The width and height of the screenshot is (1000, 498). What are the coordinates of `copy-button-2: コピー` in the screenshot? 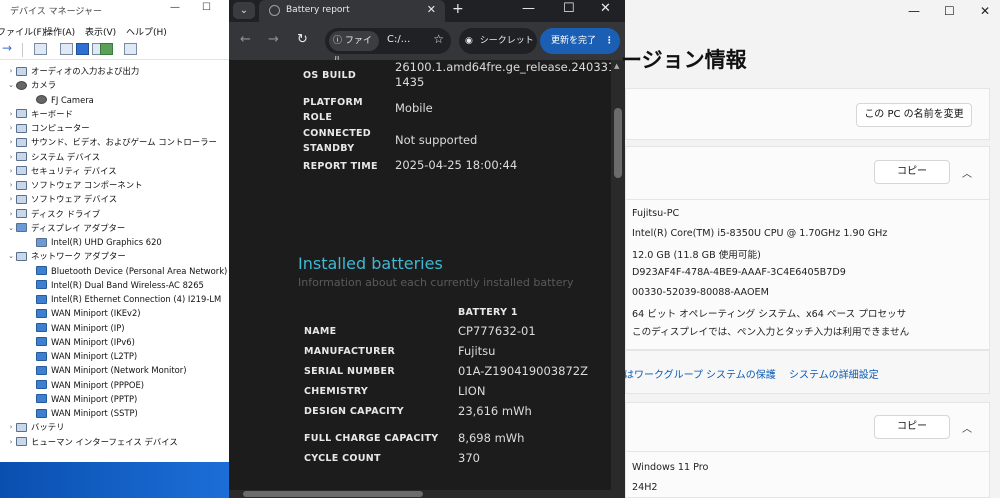 It's located at (912, 427).